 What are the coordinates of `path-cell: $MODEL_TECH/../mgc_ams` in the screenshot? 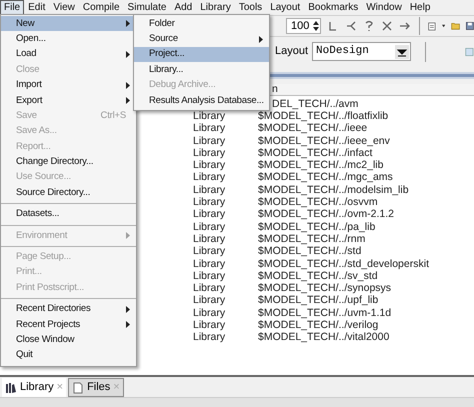 It's located at (325, 178).